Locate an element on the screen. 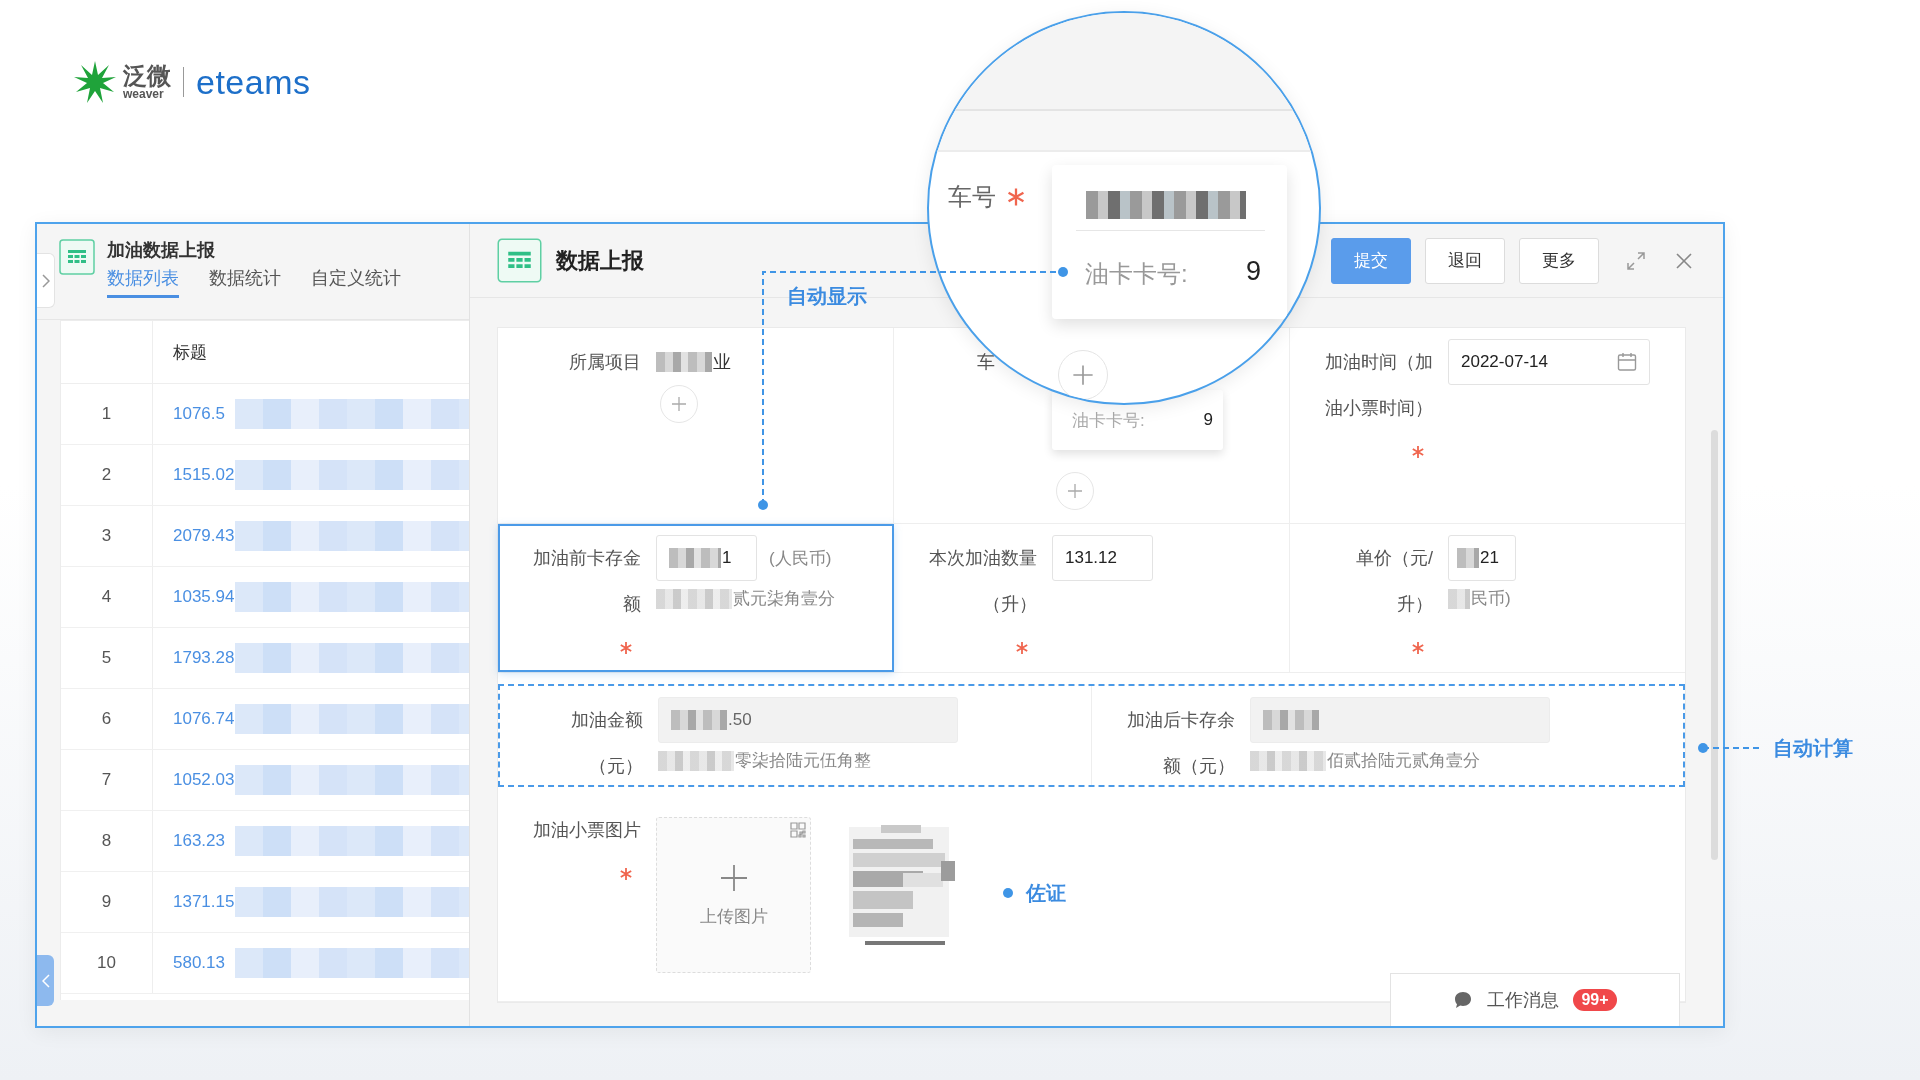 Image resolution: width=1920 pixels, height=1080 pixels. chevron-right-icon is located at coordinates (45, 280).